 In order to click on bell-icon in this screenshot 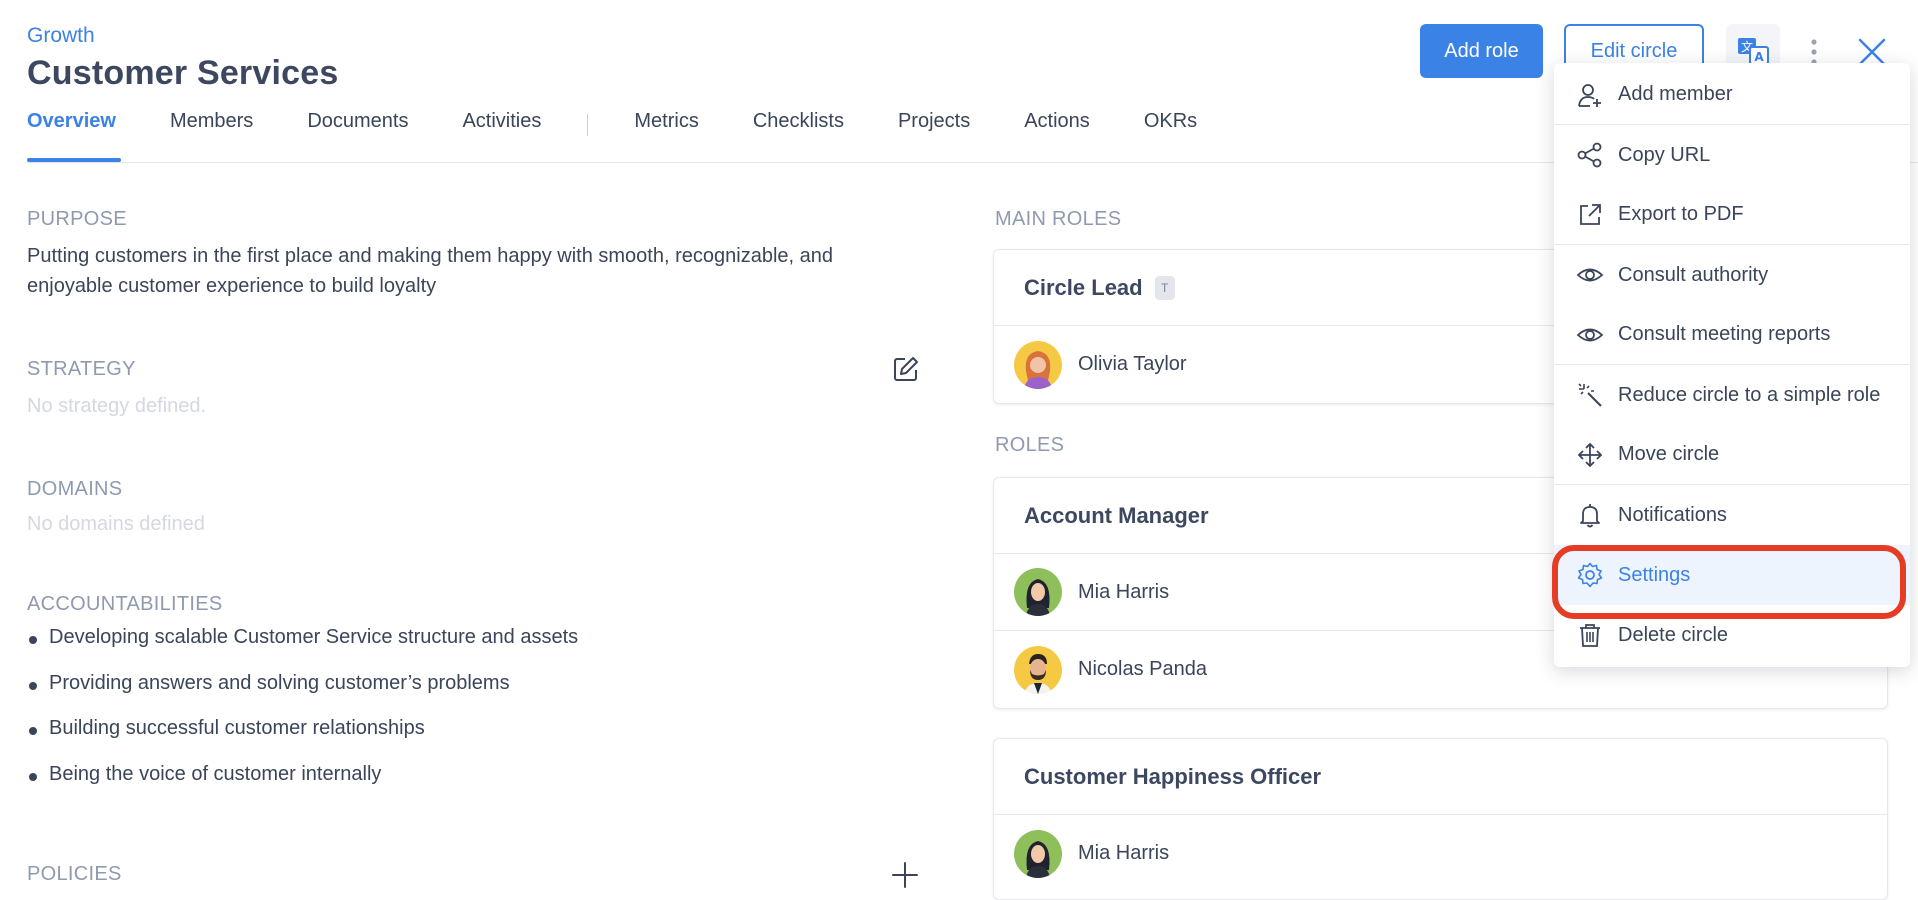, I will do `click(1590, 516)`.